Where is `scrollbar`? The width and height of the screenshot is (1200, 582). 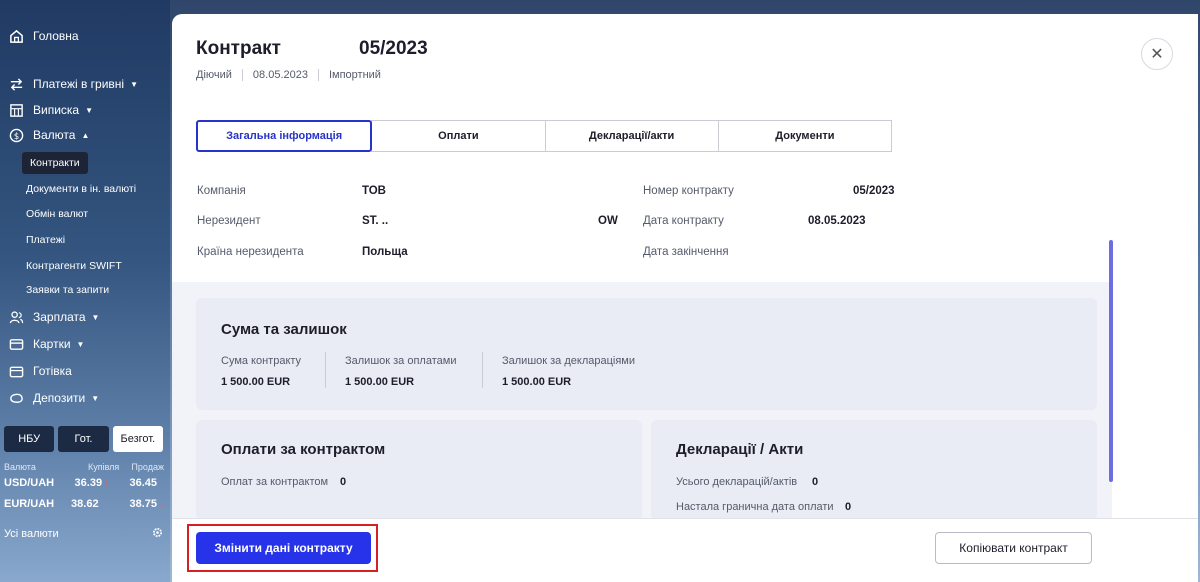 scrollbar is located at coordinates (1111, 361).